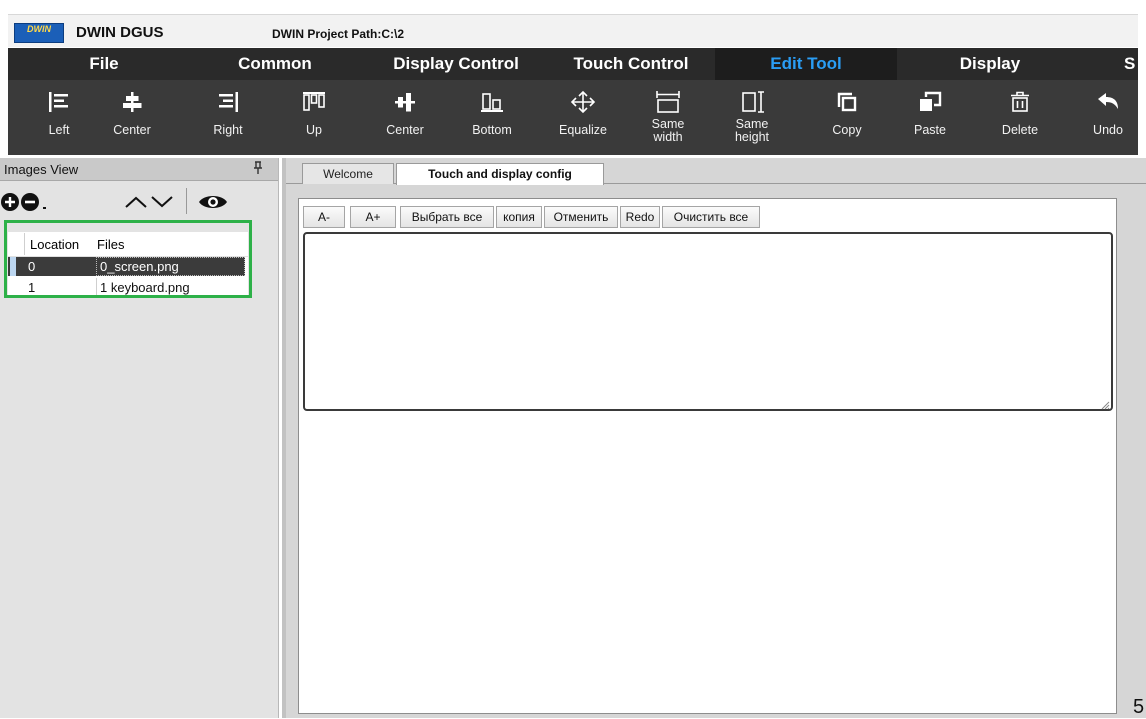  Describe the element at coordinates (847, 102) in the screenshot. I see `copy-icon` at that location.